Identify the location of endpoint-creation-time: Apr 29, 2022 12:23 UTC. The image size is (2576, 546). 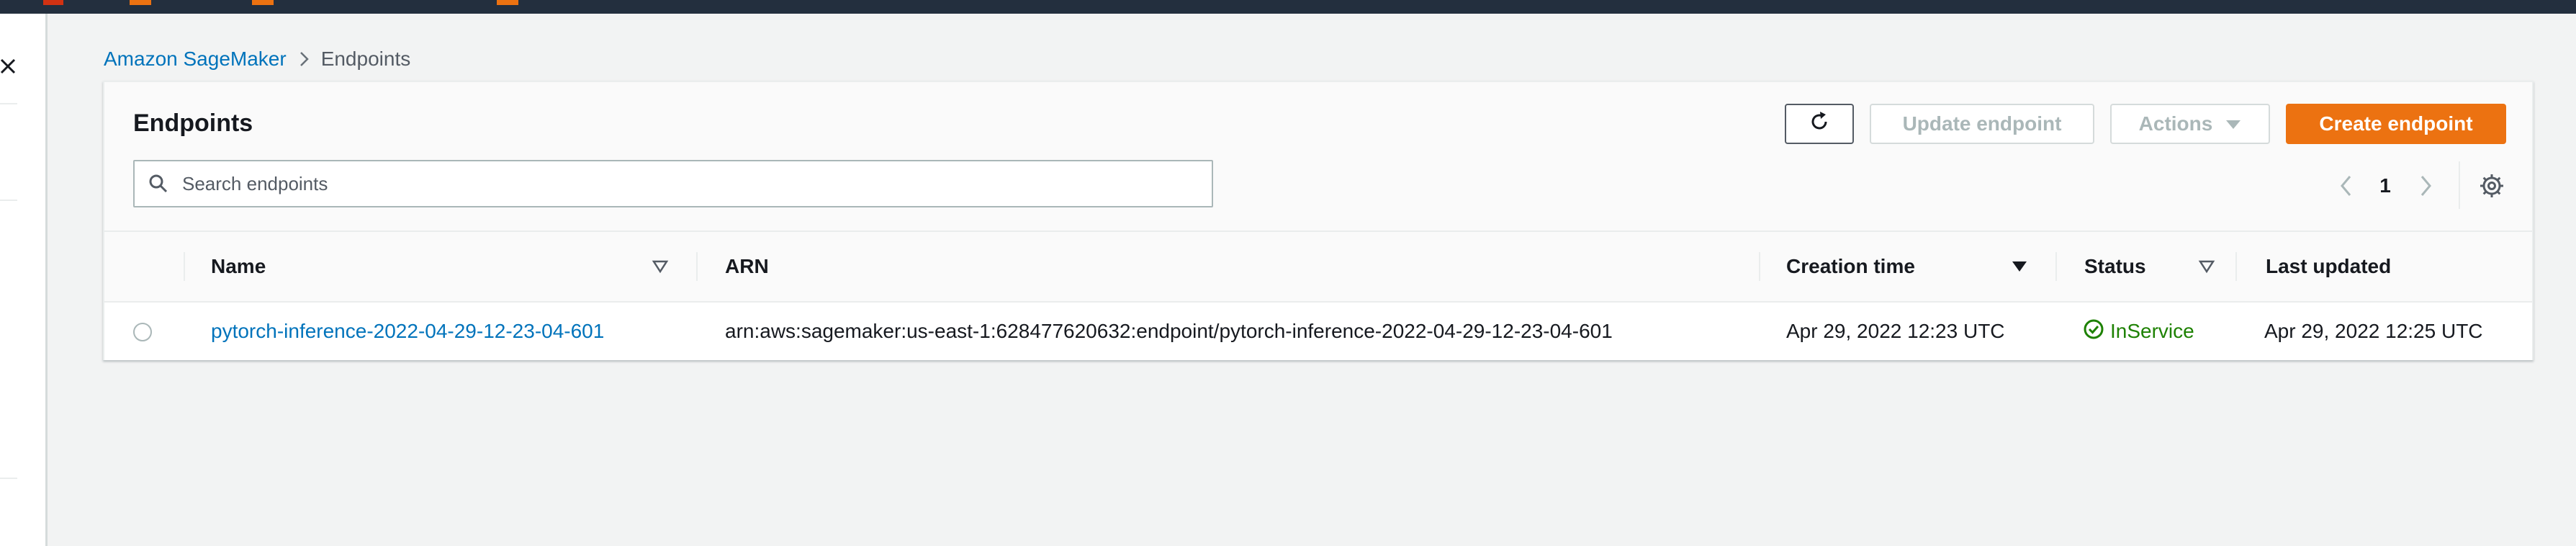
(1895, 331).